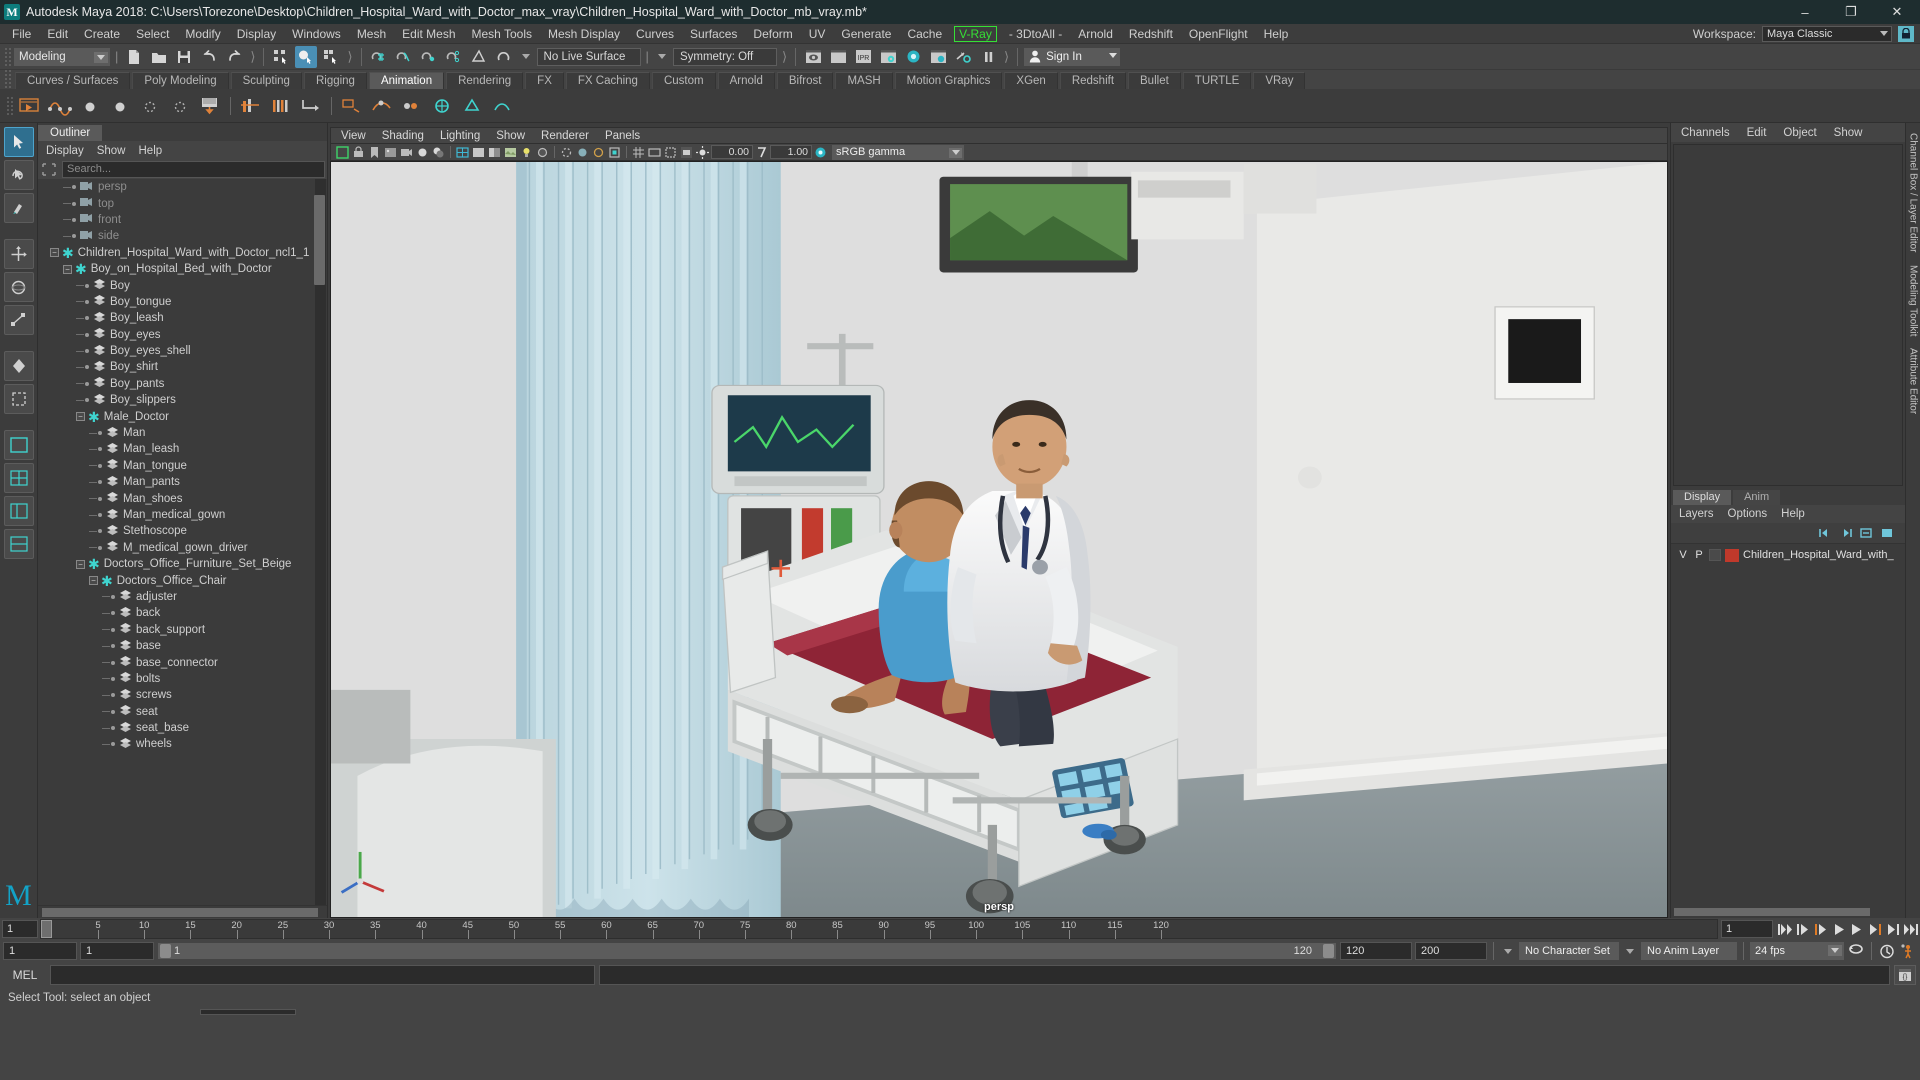 Image resolution: width=1920 pixels, height=1080 pixels. What do you see at coordinates (1793, 514) in the screenshot?
I see `layer-menu-help: Help` at bounding box center [1793, 514].